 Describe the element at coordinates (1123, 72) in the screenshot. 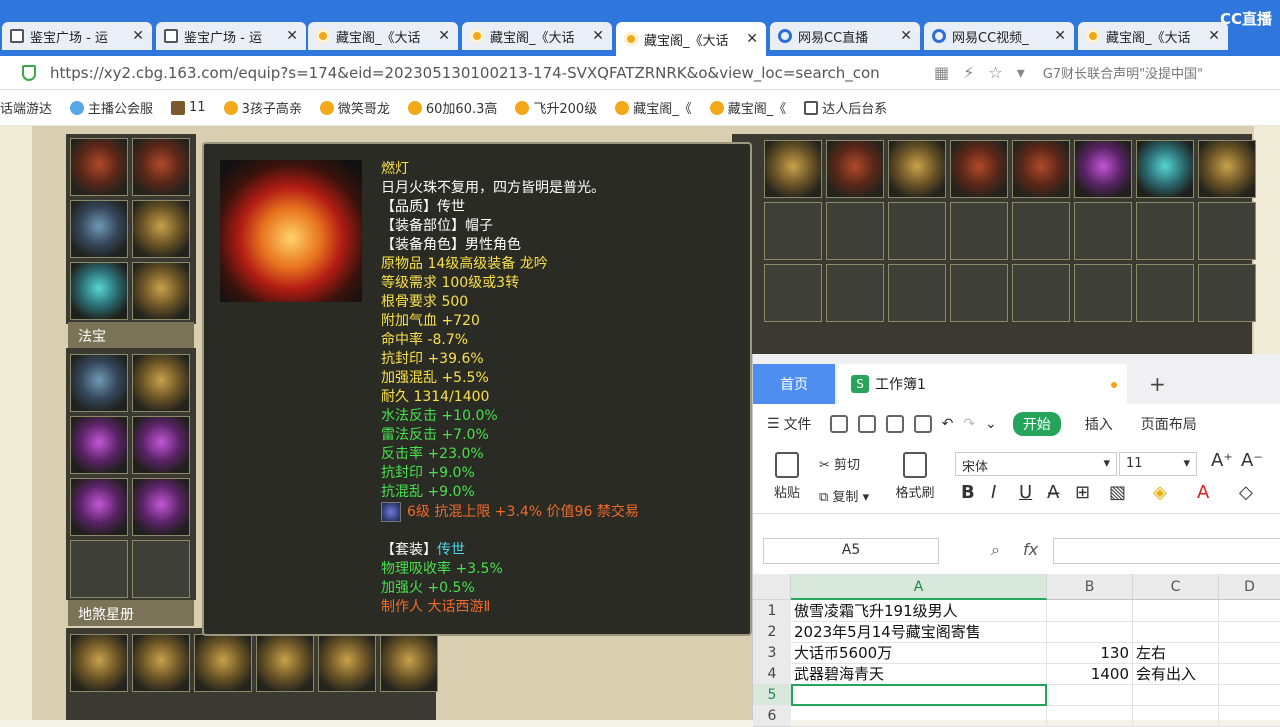

I see `news-notice: G7财长联合声明"没提中国"` at that location.